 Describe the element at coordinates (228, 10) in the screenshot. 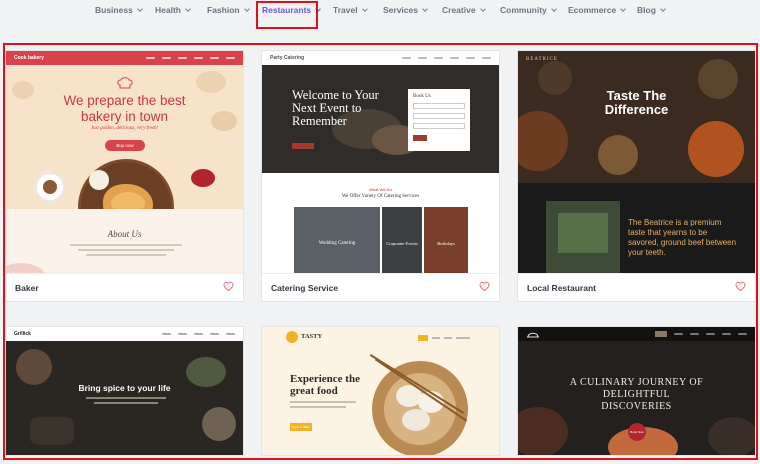

I see `nav-fashion: Fashion` at that location.